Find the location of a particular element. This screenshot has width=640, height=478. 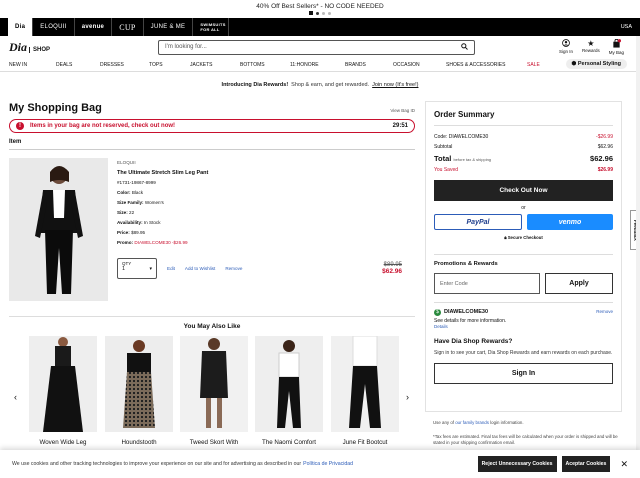

recommendation-name: Woven Wide Leg is located at coordinates (63, 442).